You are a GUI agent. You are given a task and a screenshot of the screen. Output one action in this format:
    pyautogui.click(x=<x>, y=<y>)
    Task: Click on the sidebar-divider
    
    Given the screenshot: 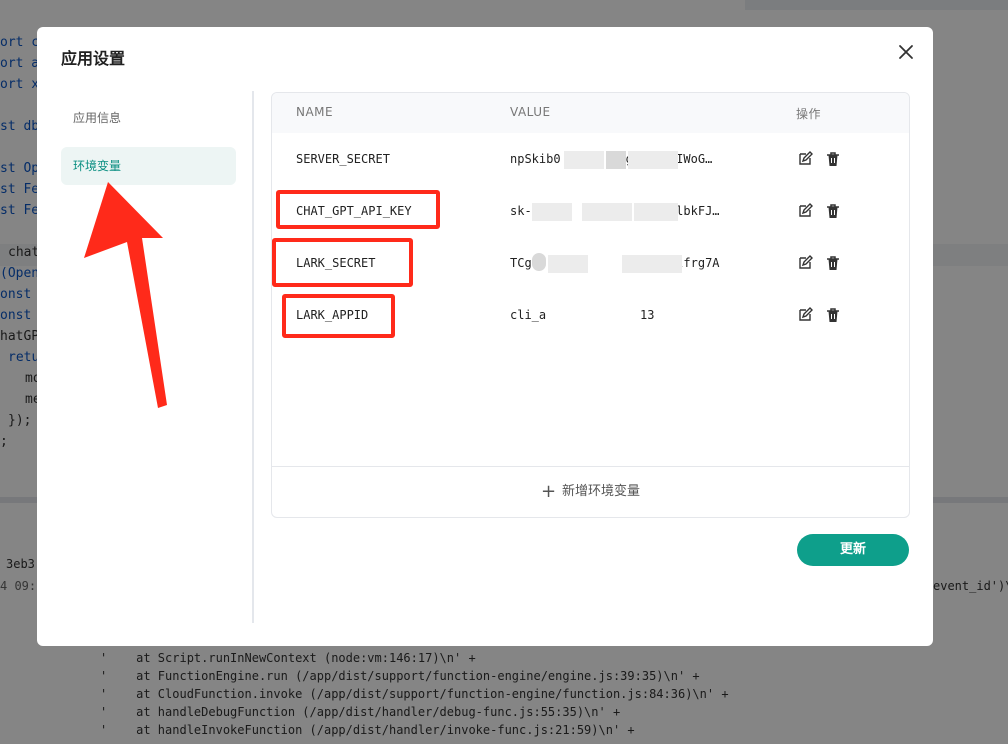 What is the action you would take?
    pyautogui.click(x=253, y=357)
    